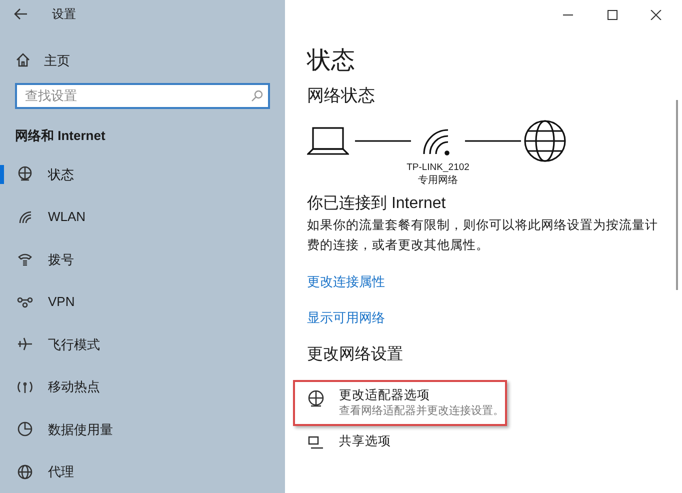 This screenshot has width=682, height=493. What do you see at coordinates (25, 429) in the screenshot?
I see `pie-chart-icon` at bounding box center [25, 429].